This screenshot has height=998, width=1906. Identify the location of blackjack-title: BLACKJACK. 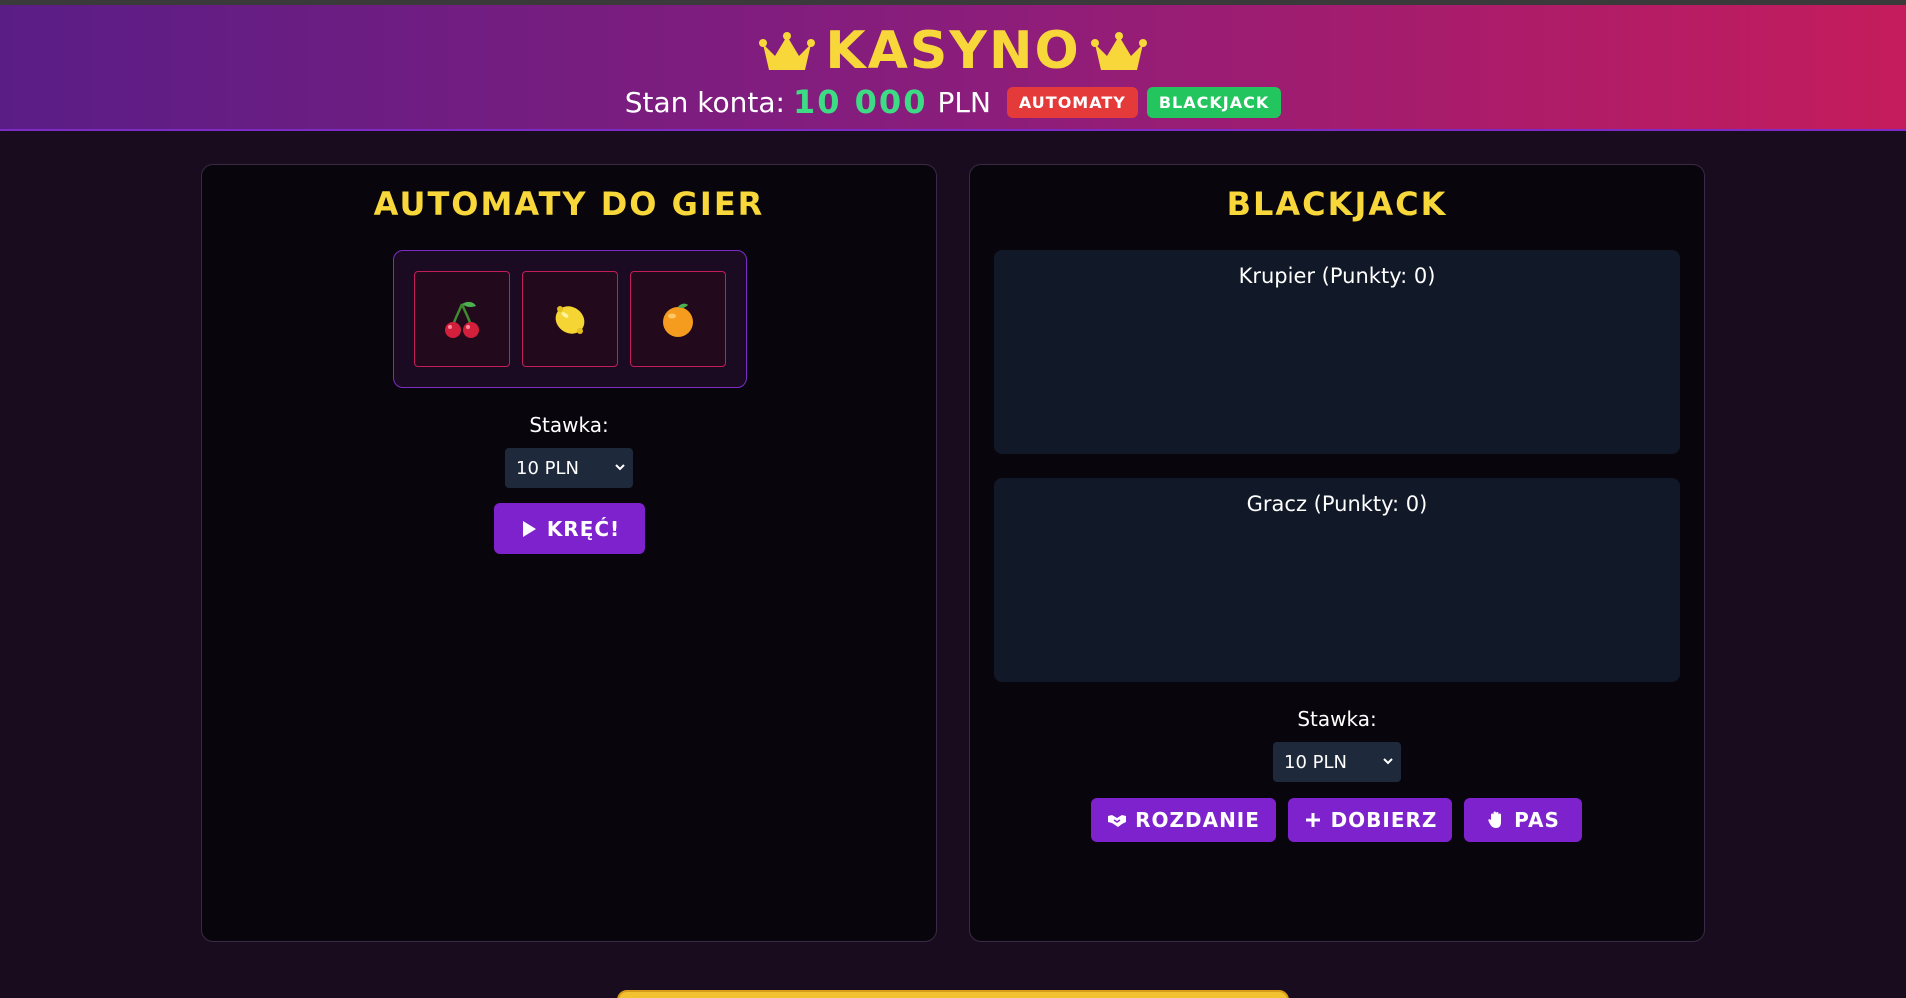
(1337, 204).